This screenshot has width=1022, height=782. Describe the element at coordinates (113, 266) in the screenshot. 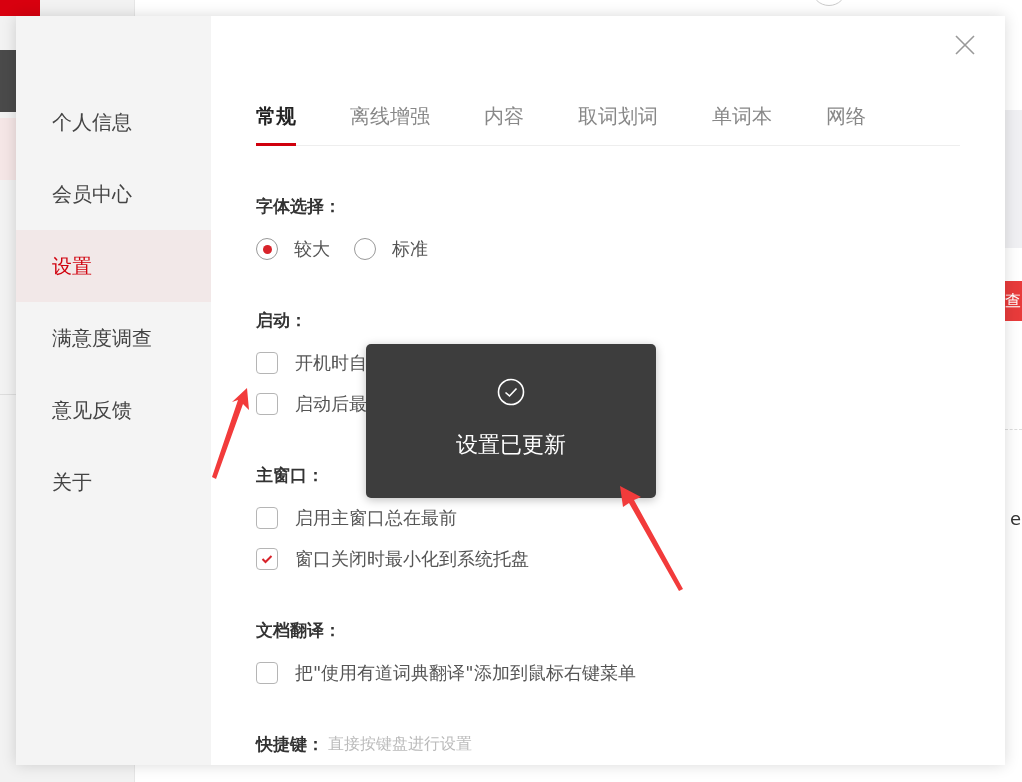

I see `nav-item: 设置` at that location.